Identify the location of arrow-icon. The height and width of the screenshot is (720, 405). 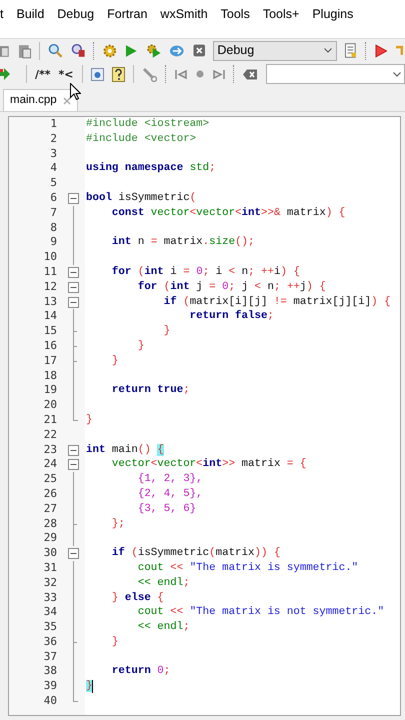
(5, 74).